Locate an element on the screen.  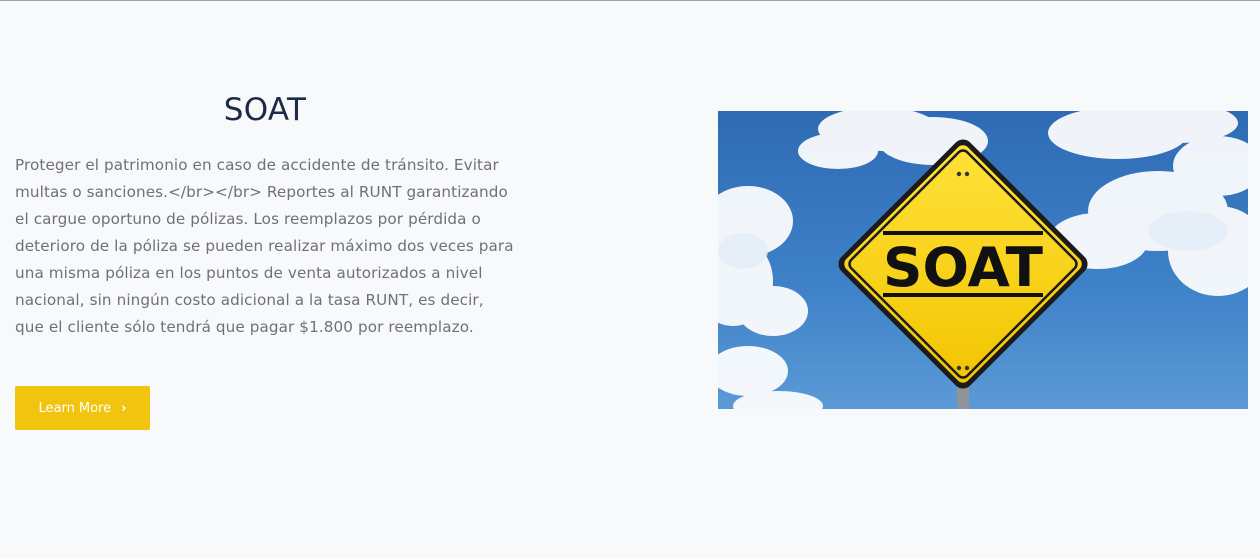
chevron-right-icon: › is located at coordinates (124, 408).